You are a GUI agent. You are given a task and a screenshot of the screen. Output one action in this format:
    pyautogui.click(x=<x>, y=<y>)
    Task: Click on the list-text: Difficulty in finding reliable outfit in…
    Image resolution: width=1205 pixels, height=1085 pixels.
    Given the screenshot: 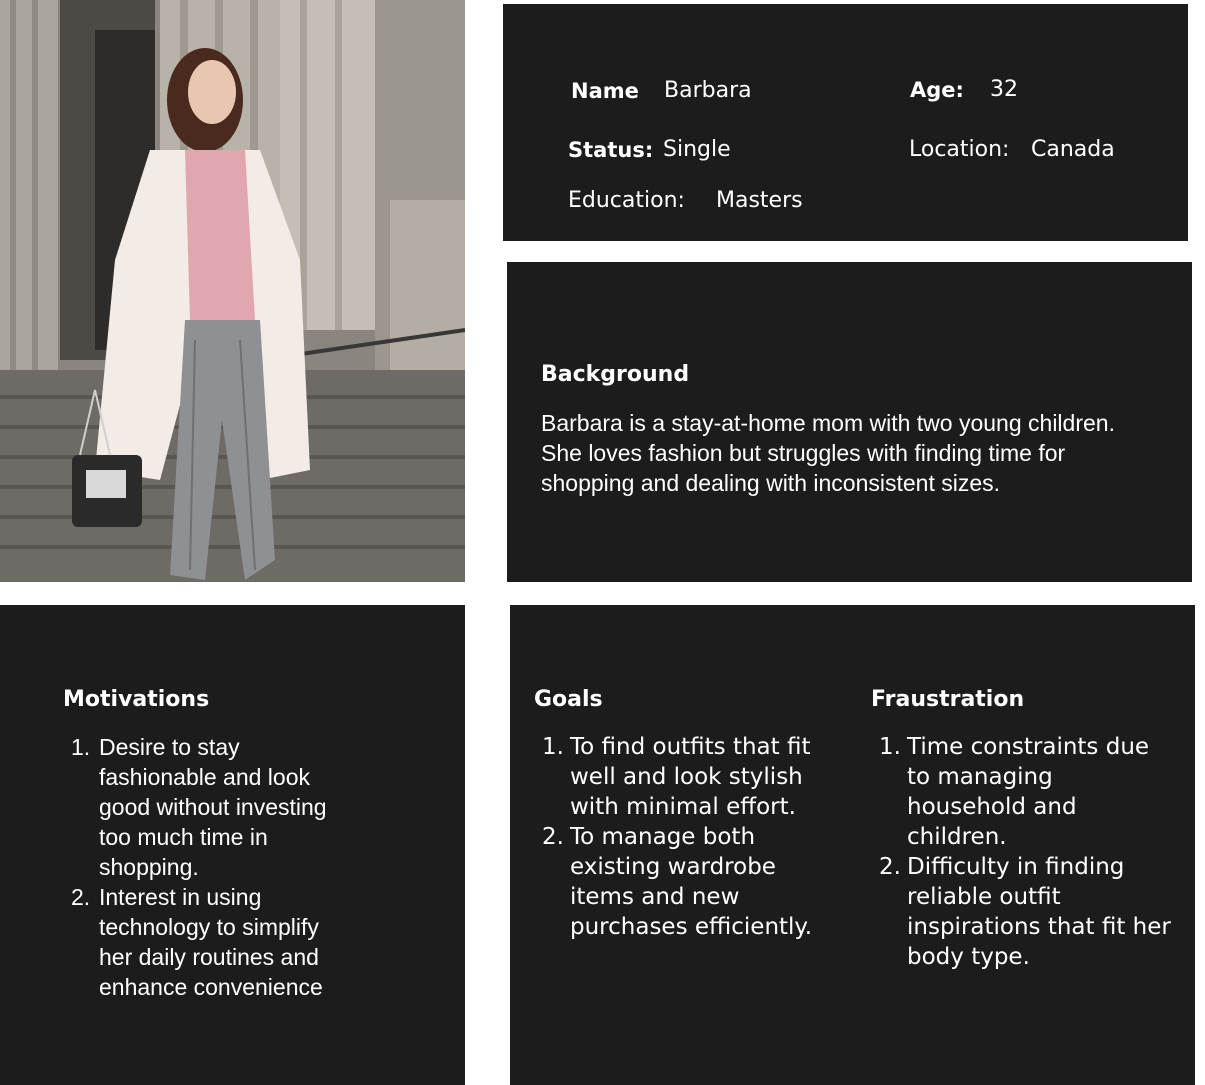 What is the action you would take?
    pyautogui.click(x=1039, y=912)
    